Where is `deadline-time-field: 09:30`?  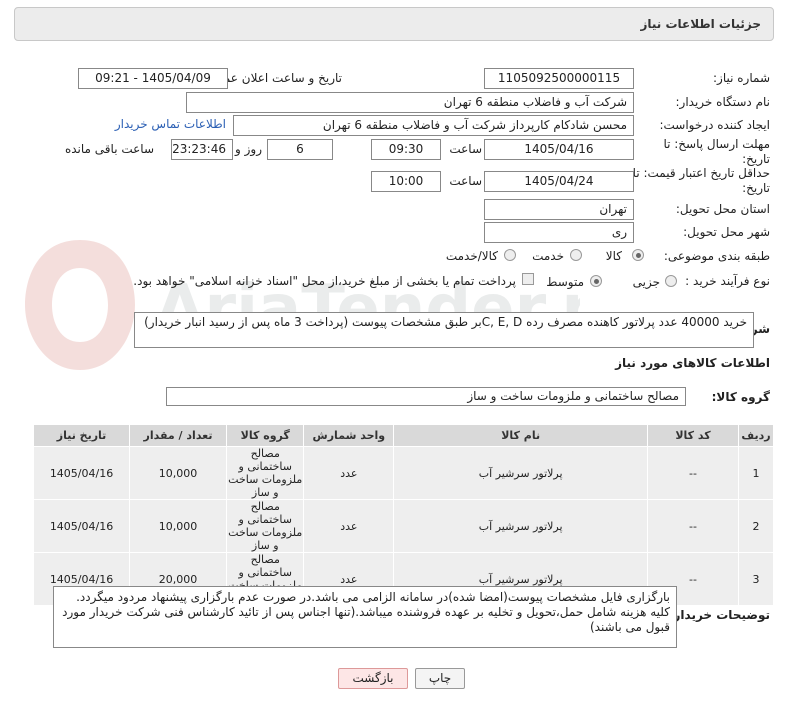
deadline-time-field: 09:30 is located at coordinates (406, 149).